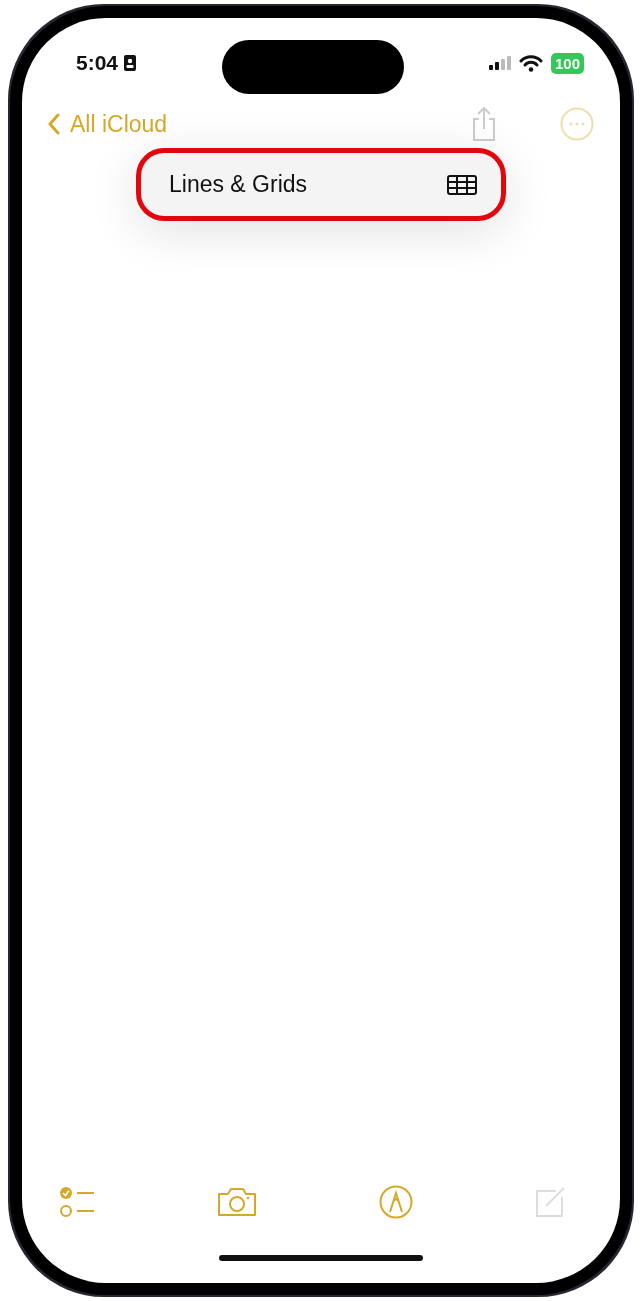  What do you see at coordinates (462, 184) in the screenshot?
I see `grid-icon` at bounding box center [462, 184].